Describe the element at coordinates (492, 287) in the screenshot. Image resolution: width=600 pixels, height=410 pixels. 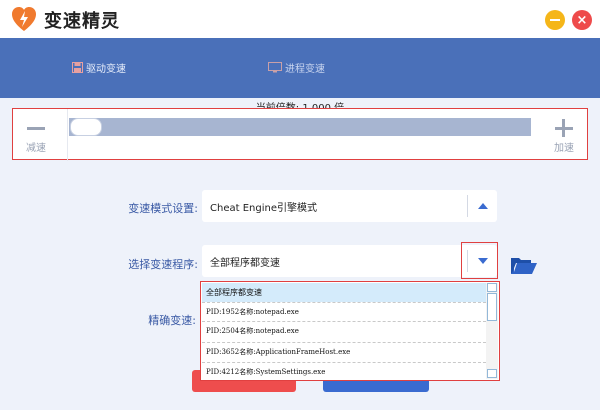
I see `scroll-up-button` at that location.